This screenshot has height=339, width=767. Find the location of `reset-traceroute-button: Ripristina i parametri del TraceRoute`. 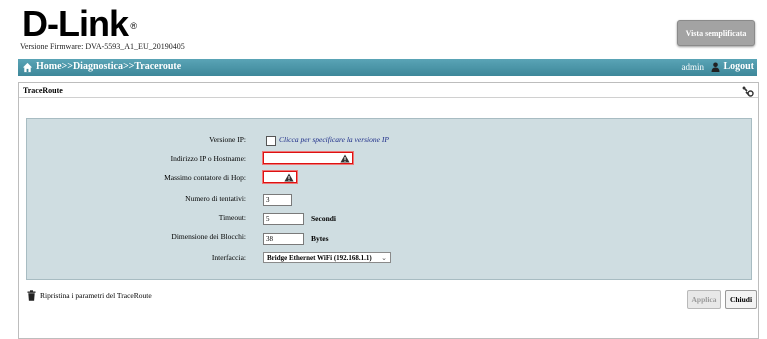

reset-traceroute-button: Ripristina i parametri del TraceRoute is located at coordinates (89, 295).